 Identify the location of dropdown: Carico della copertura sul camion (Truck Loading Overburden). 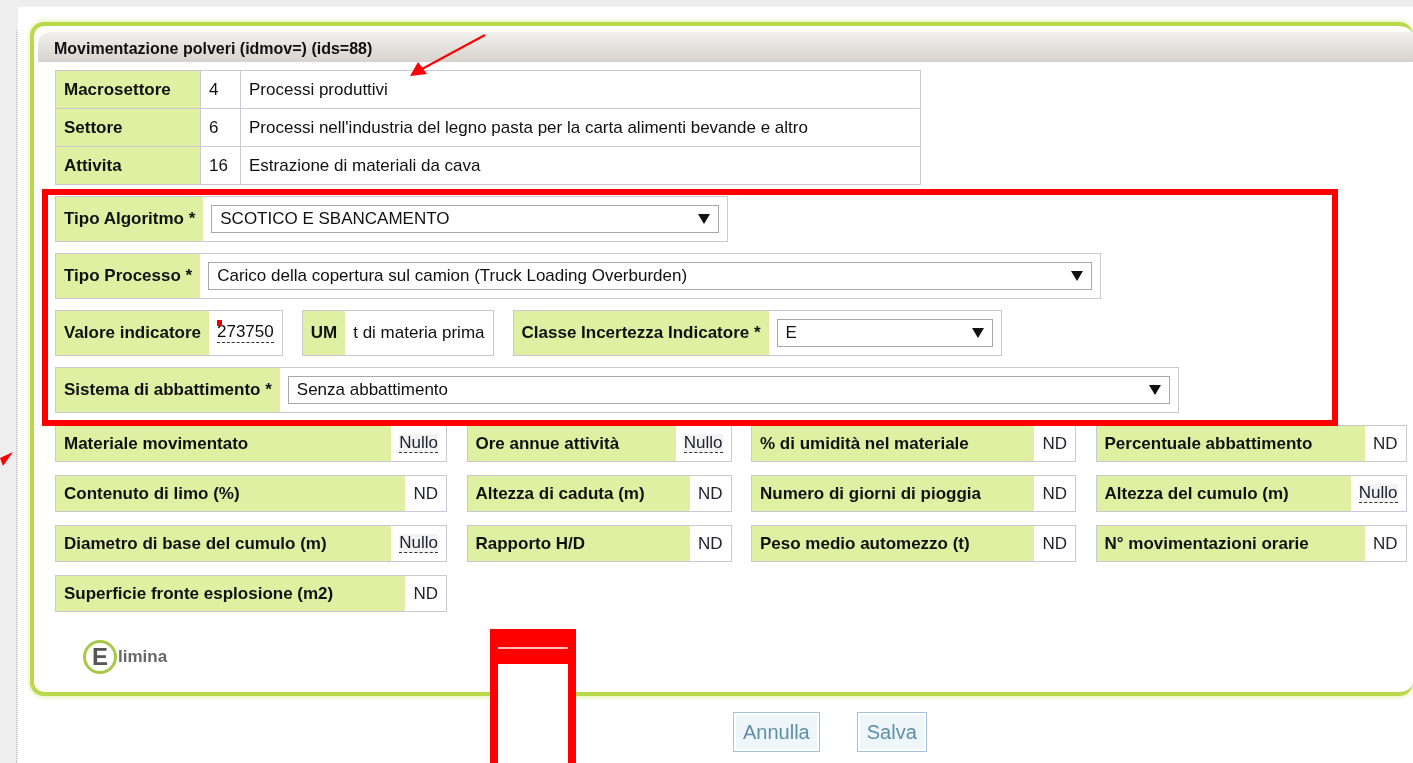
(650, 276).